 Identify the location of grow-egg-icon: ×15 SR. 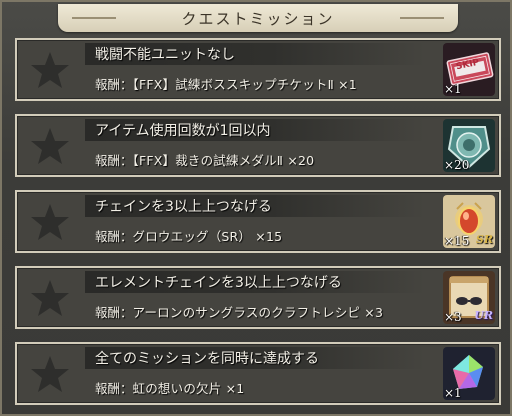
(469, 221).